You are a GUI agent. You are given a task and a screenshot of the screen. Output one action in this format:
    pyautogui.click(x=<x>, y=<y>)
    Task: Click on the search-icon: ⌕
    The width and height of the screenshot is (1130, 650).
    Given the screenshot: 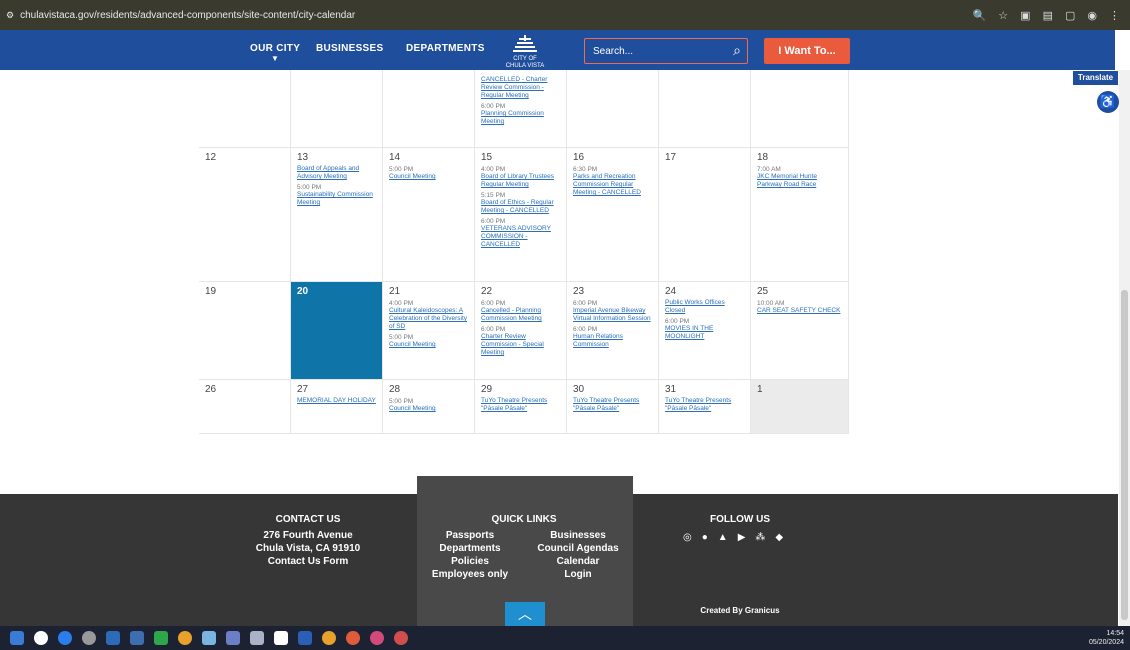 What is the action you would take?
    pyautogui.click(x=737, y=50)
    